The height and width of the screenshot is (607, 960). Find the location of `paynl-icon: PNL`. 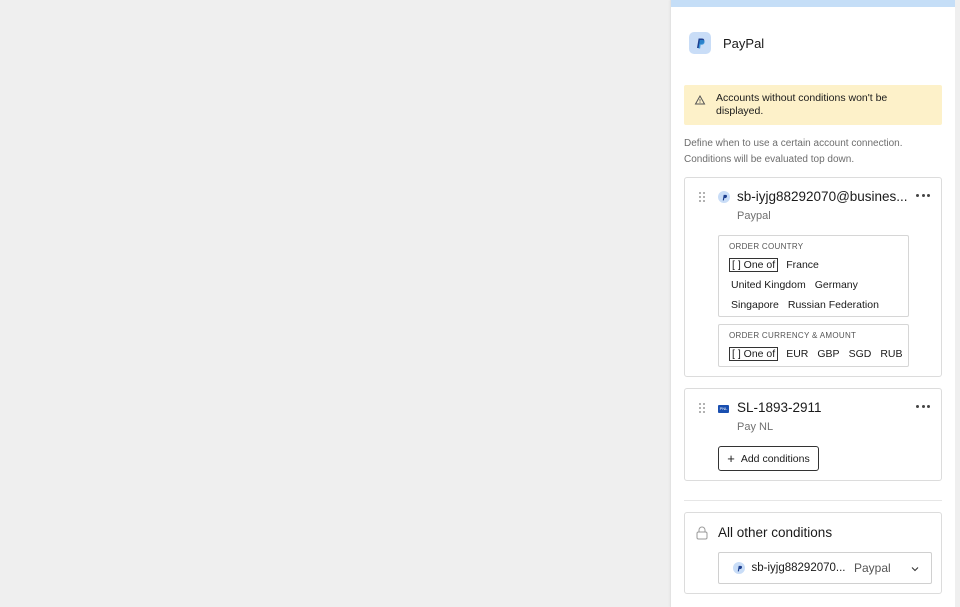

paynl-icon: PNL is located at coordinates (723, 409).